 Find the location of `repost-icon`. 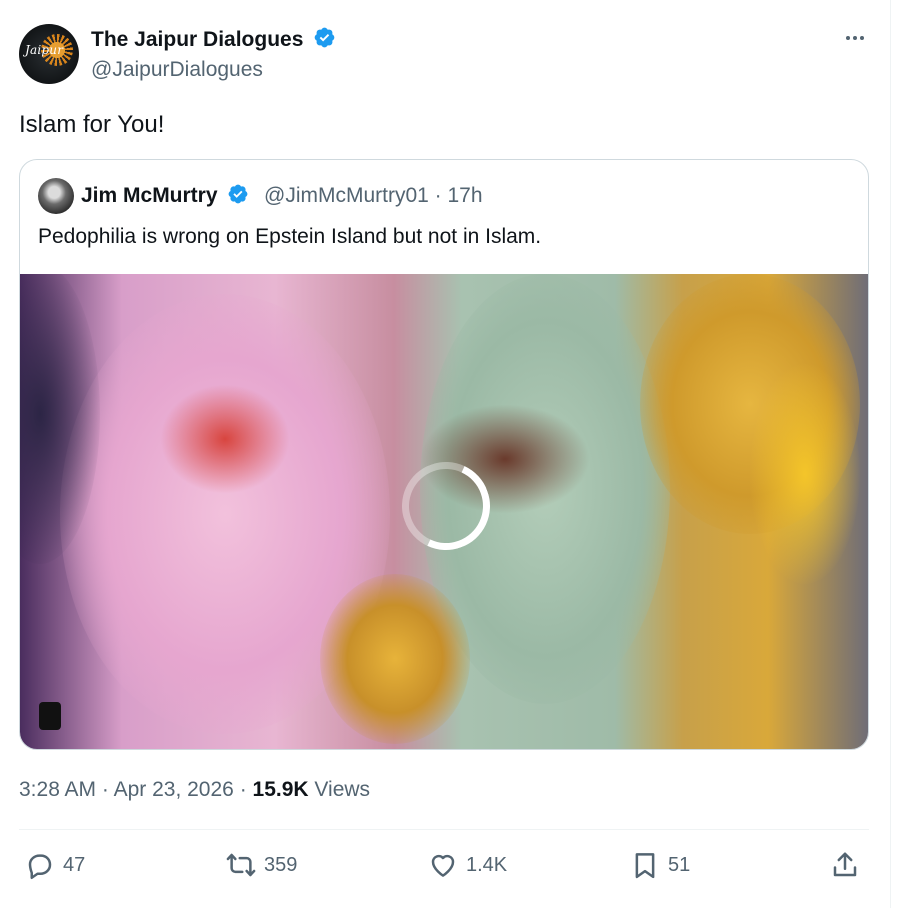

repost-icon is located at coordinates (241, 865).